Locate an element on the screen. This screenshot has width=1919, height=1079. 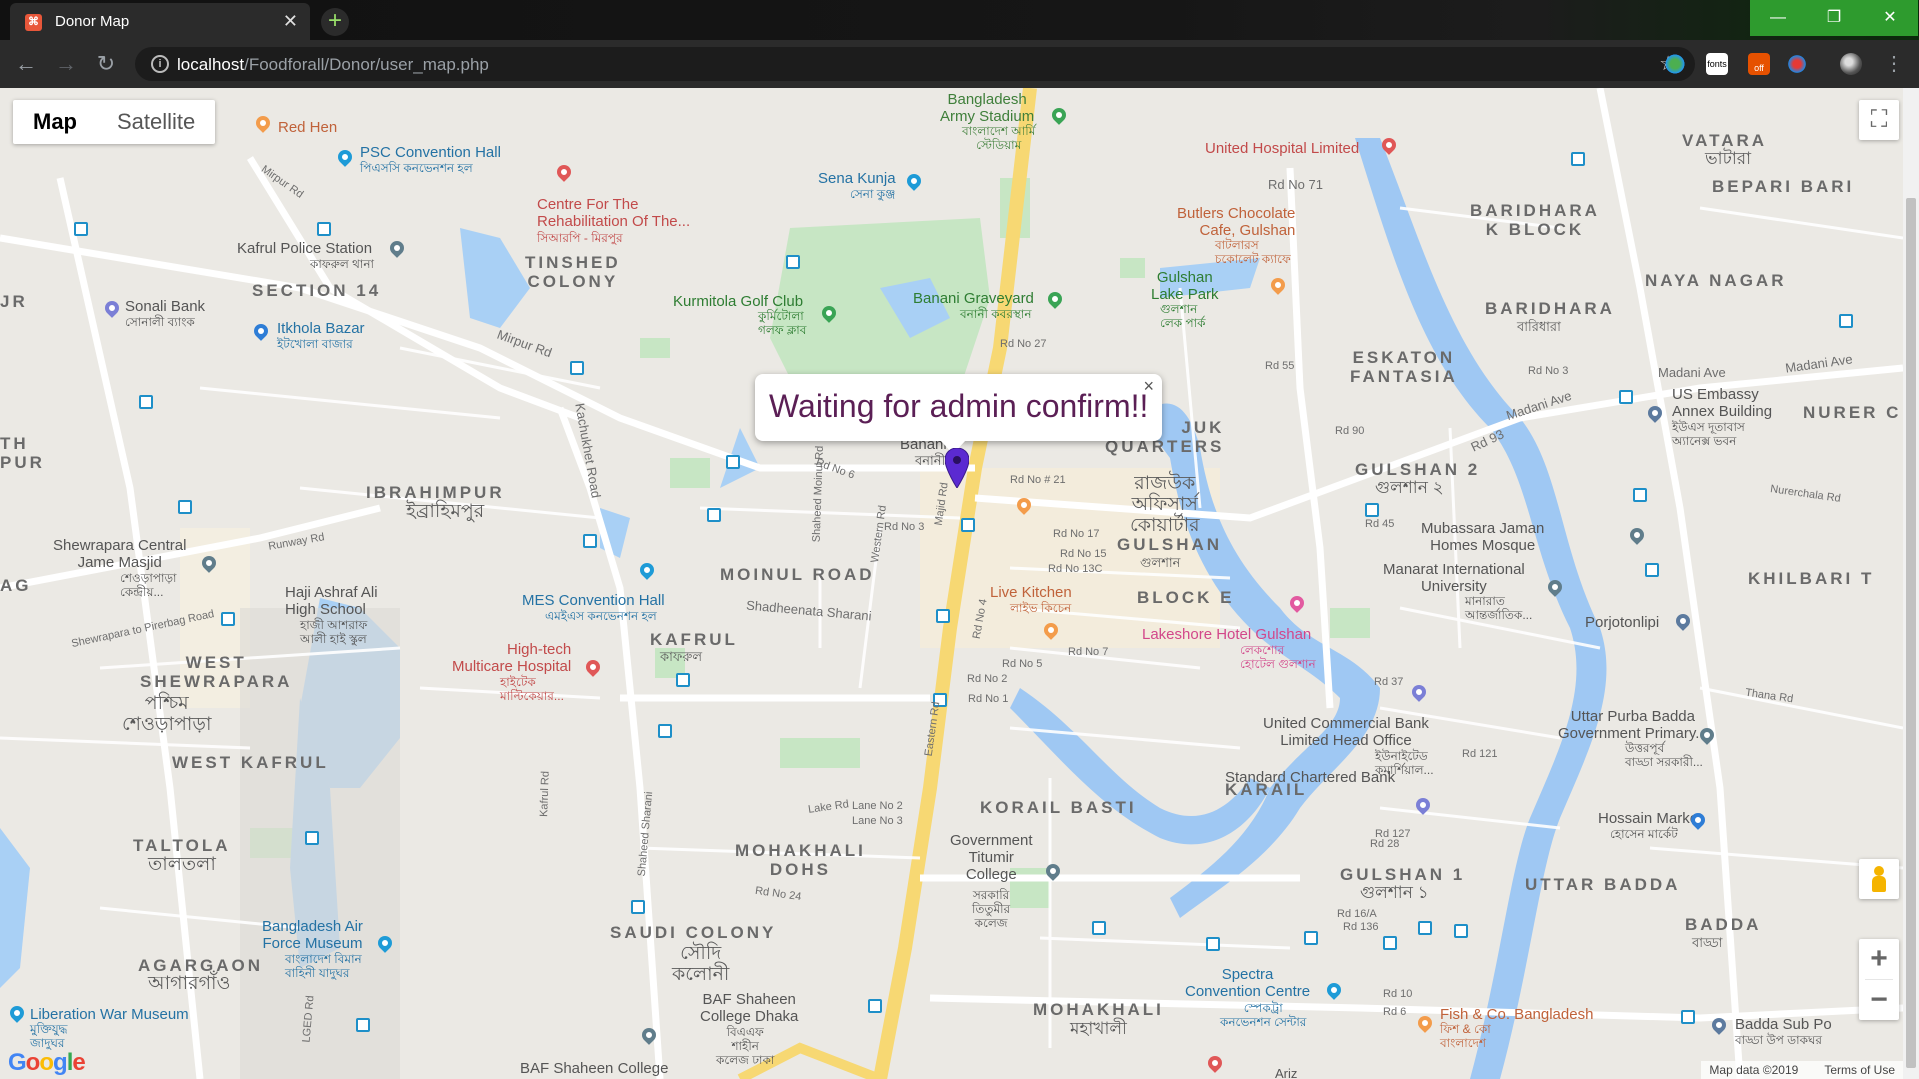
poi-psc-convention-hall: PSC Convention Hall is located at coordinates (430, 152).